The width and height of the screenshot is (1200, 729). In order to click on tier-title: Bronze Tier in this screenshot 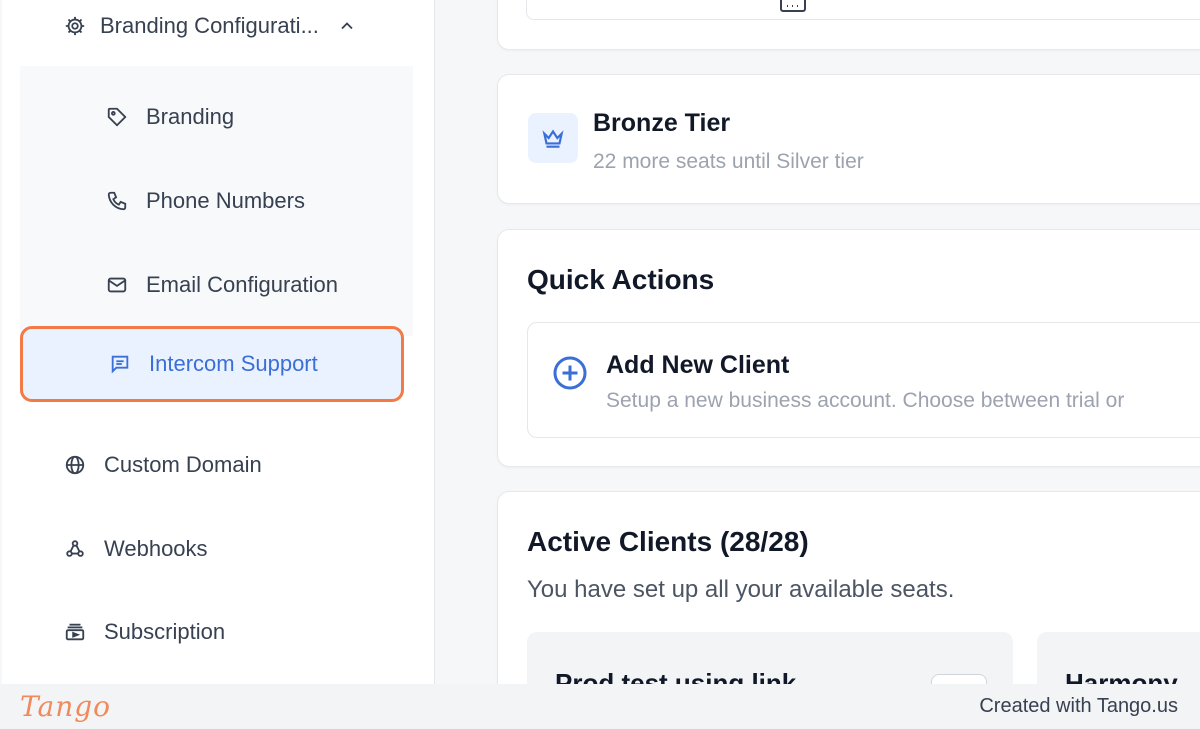, I will do `click(662, 123)`.